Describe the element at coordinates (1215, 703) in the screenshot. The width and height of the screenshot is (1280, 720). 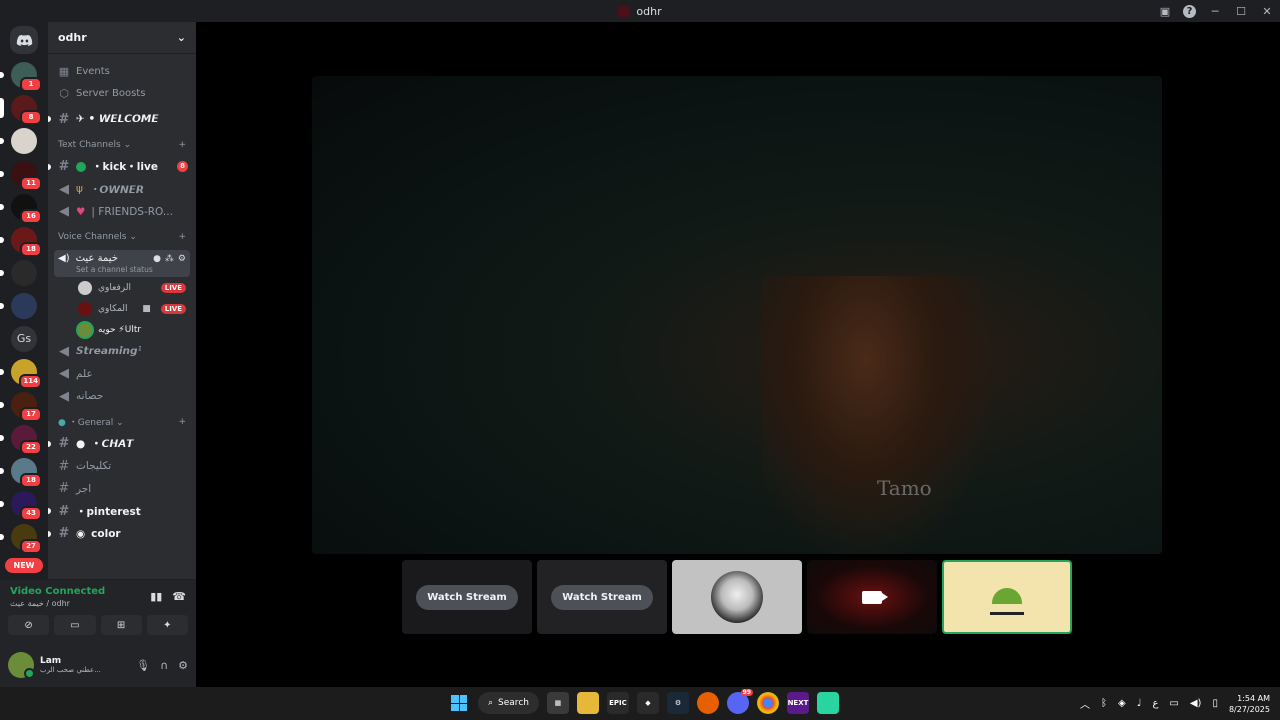
I see `battery-icon: ▯` at that location.